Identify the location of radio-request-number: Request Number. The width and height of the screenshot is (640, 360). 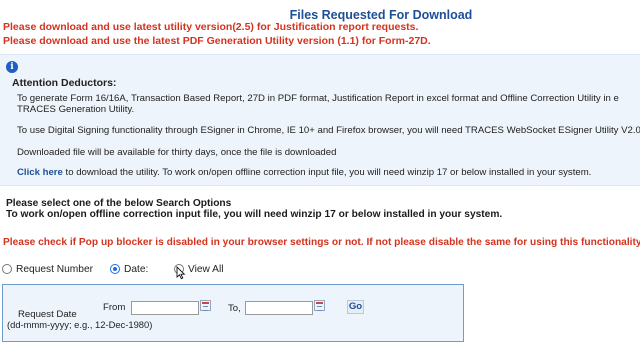
(47, 269).